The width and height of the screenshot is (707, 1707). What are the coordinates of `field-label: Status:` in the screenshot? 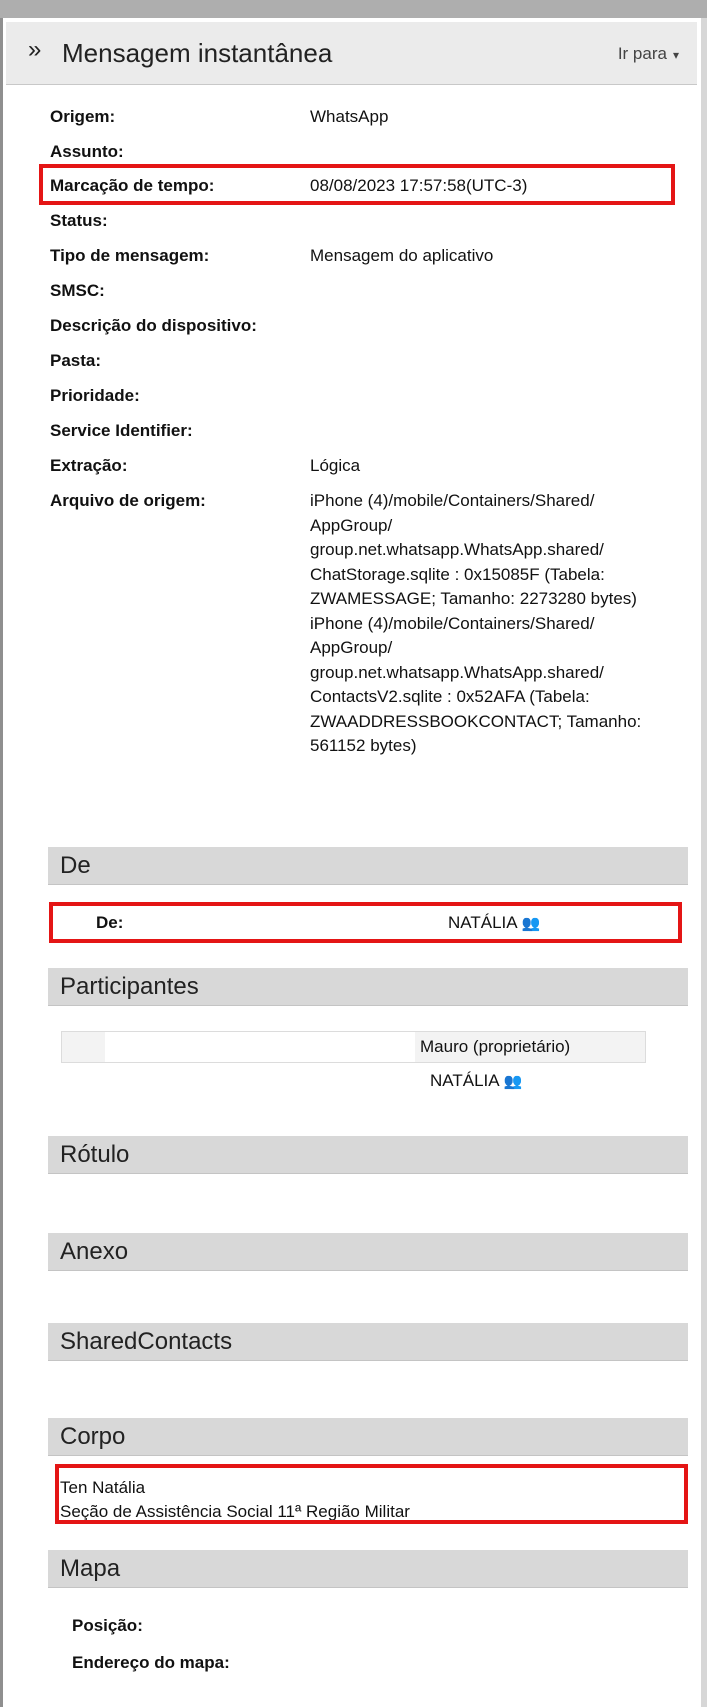 It's located at (79, 220).